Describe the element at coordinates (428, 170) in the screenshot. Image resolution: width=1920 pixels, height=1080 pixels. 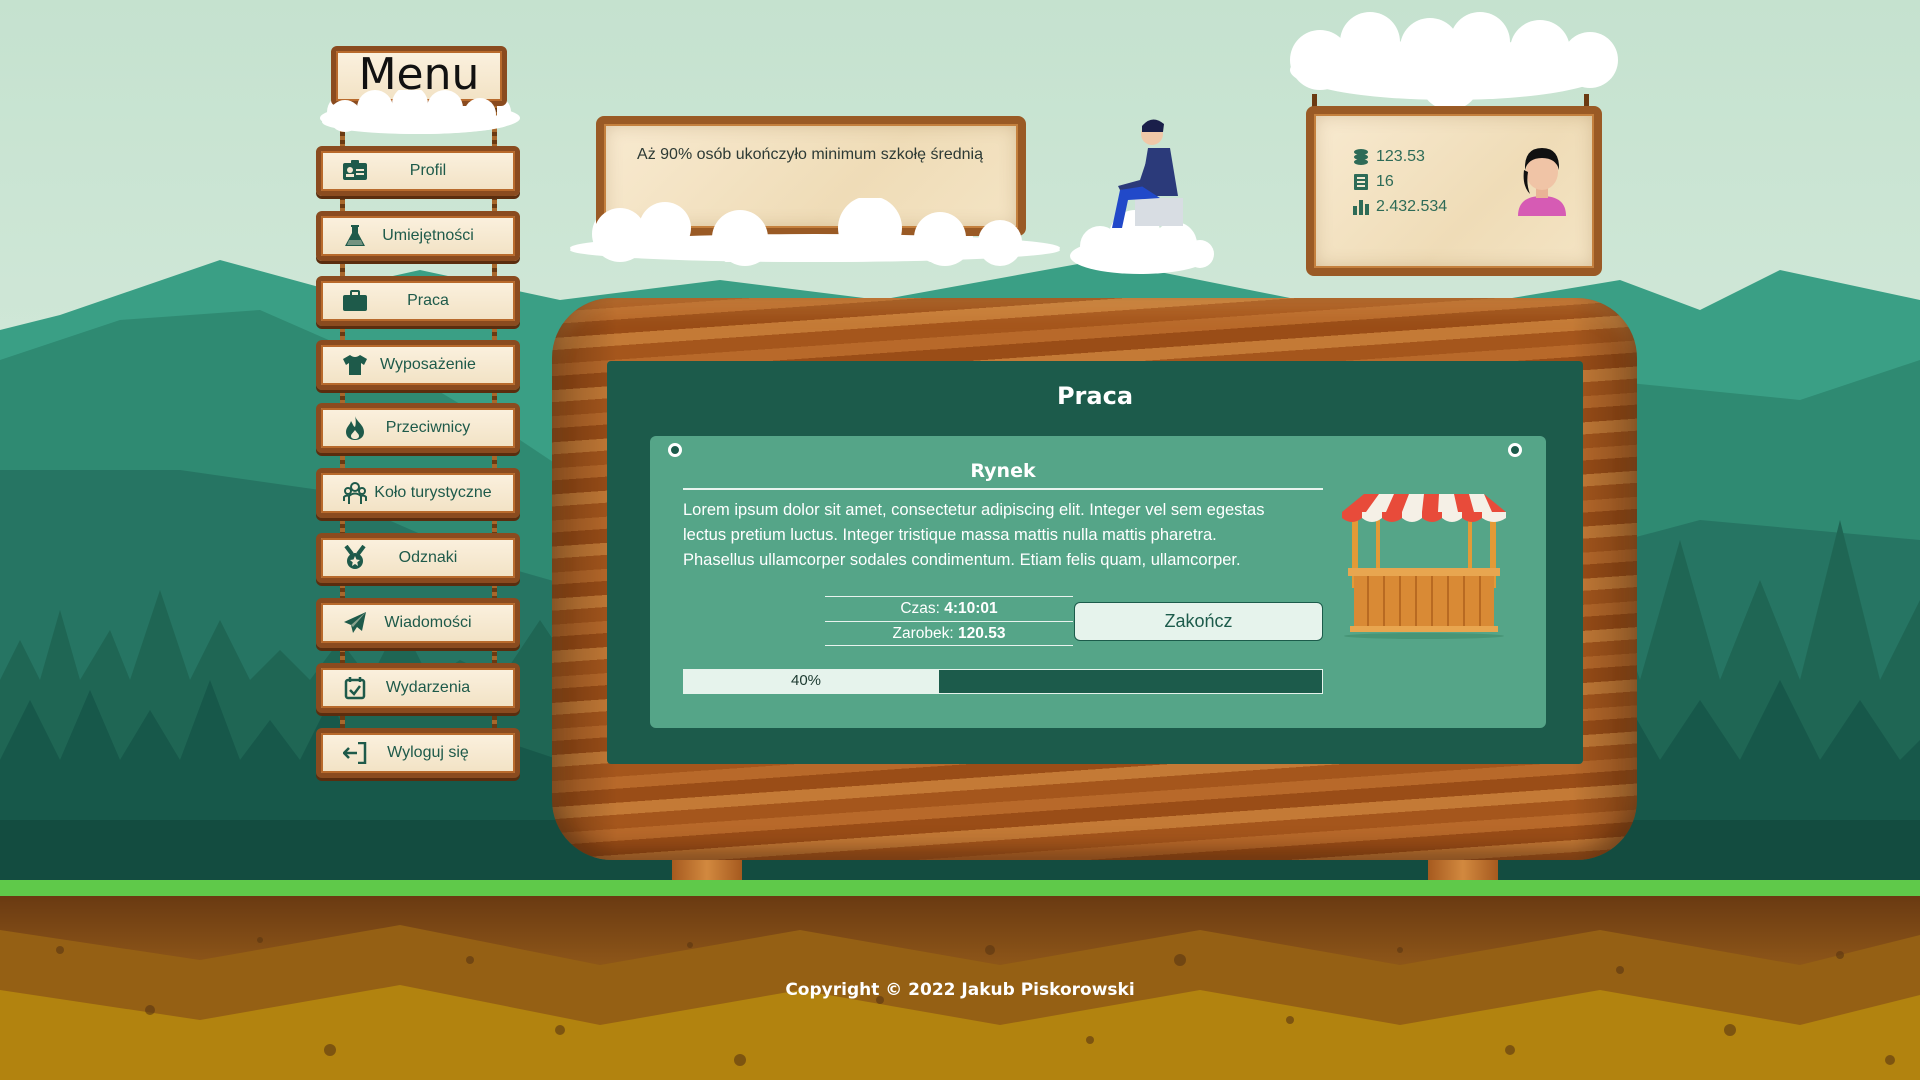
I see `sidebar-item-label: Profil` at that location.